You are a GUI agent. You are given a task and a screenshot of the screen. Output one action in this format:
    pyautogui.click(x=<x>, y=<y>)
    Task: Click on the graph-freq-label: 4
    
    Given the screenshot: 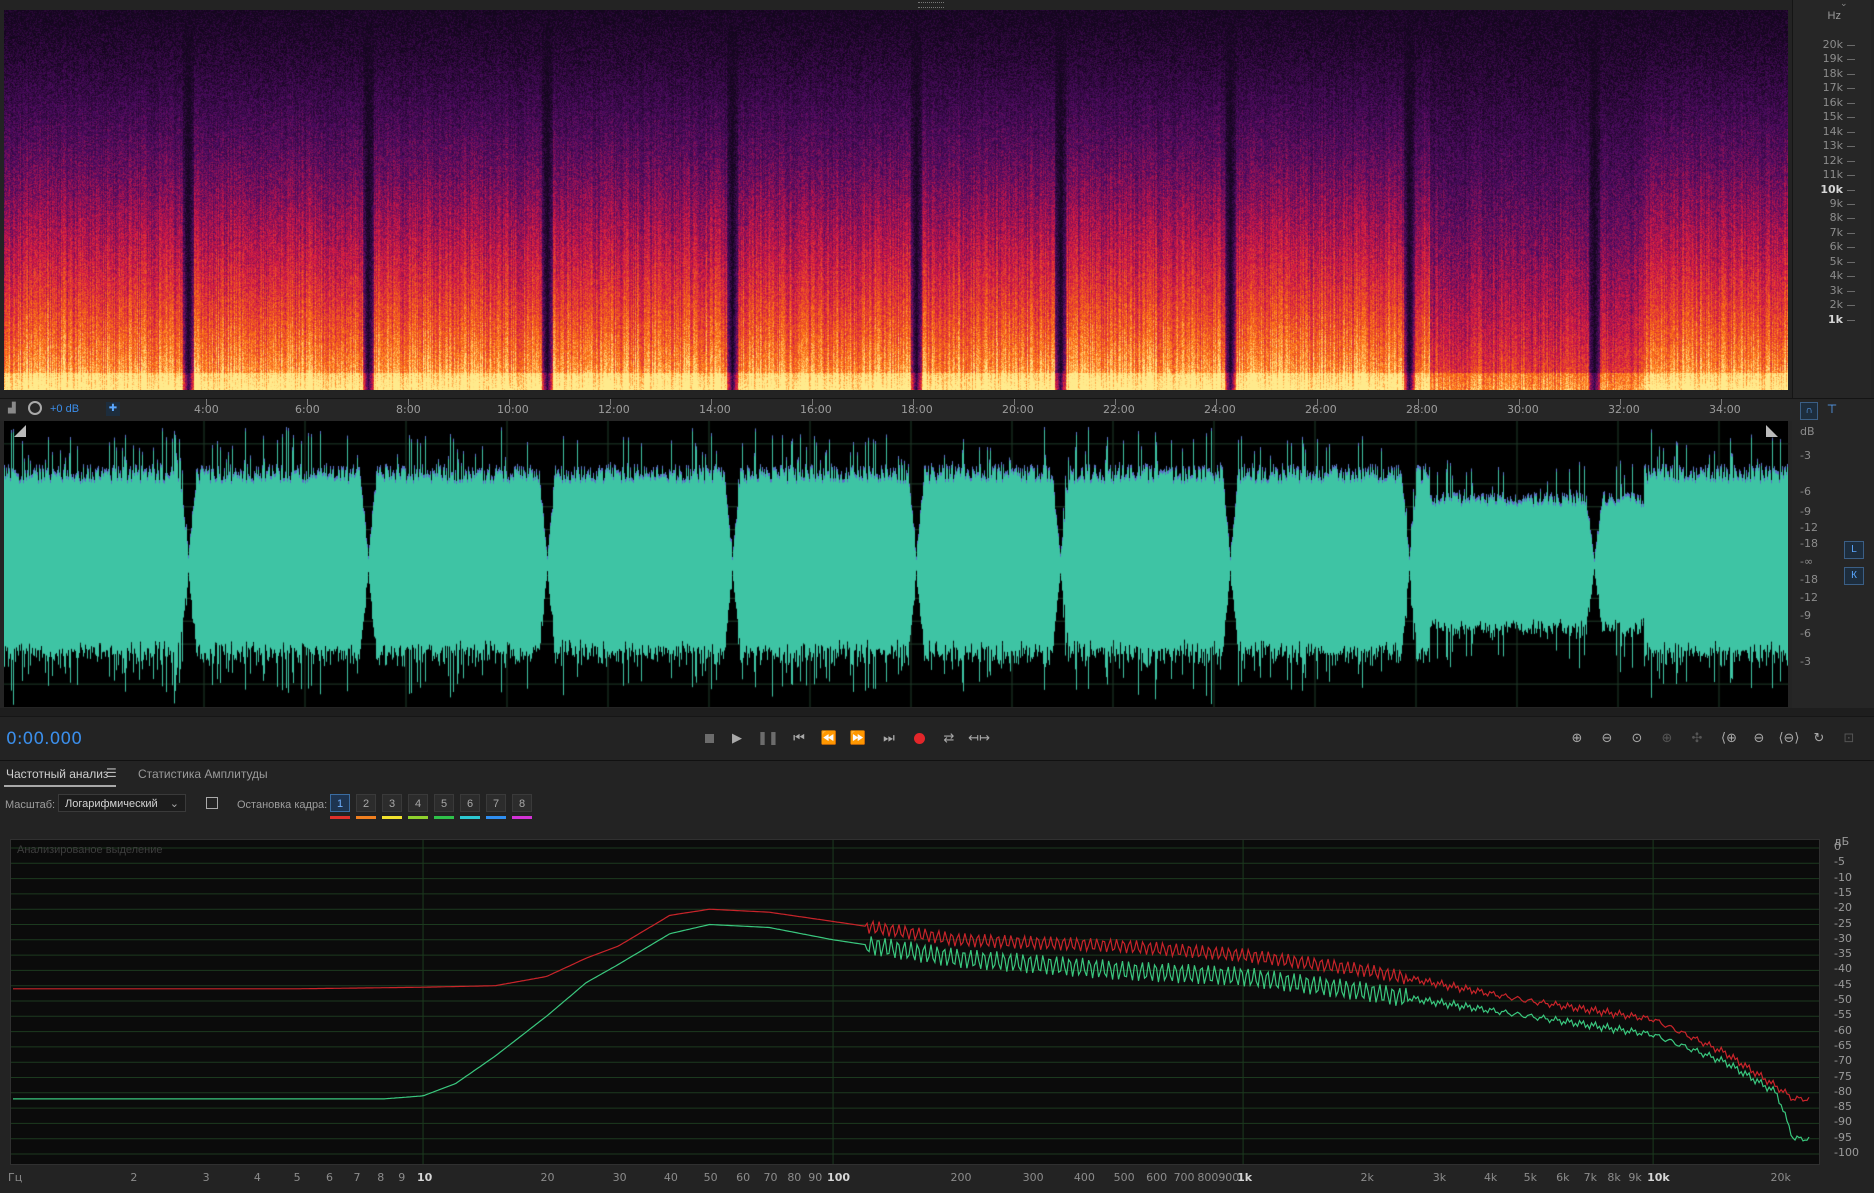 What is the action you would take?
    pyautogui.click(x=257, y=1177)
    